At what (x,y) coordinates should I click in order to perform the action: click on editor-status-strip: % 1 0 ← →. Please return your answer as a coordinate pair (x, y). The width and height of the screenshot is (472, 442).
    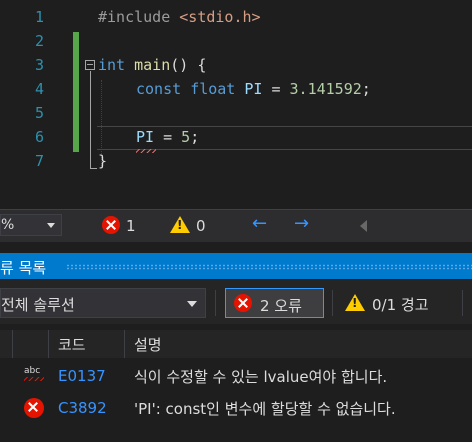
    Looking at the image, I should click on (236, 225).